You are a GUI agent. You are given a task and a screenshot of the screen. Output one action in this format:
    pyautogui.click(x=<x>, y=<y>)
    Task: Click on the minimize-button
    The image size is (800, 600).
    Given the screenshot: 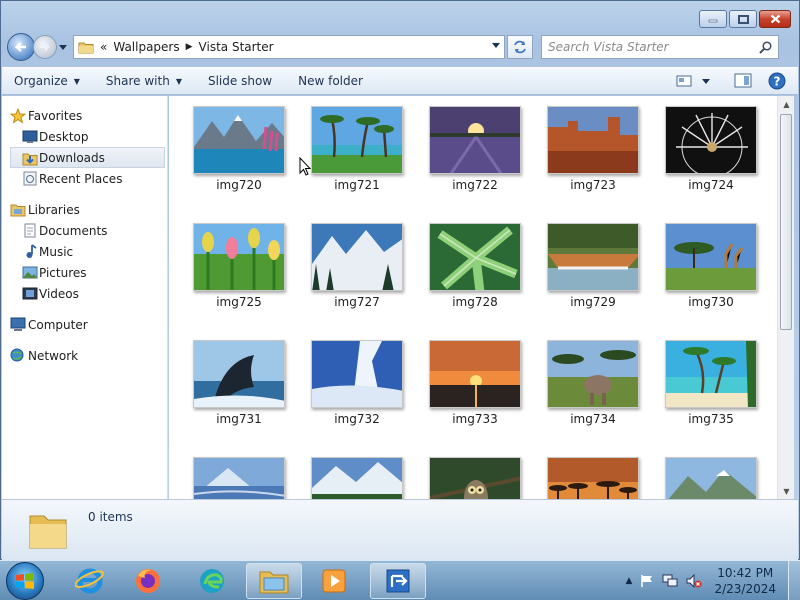 What is the action you would take?
    pyautogui.click(x=713, y=19)
    